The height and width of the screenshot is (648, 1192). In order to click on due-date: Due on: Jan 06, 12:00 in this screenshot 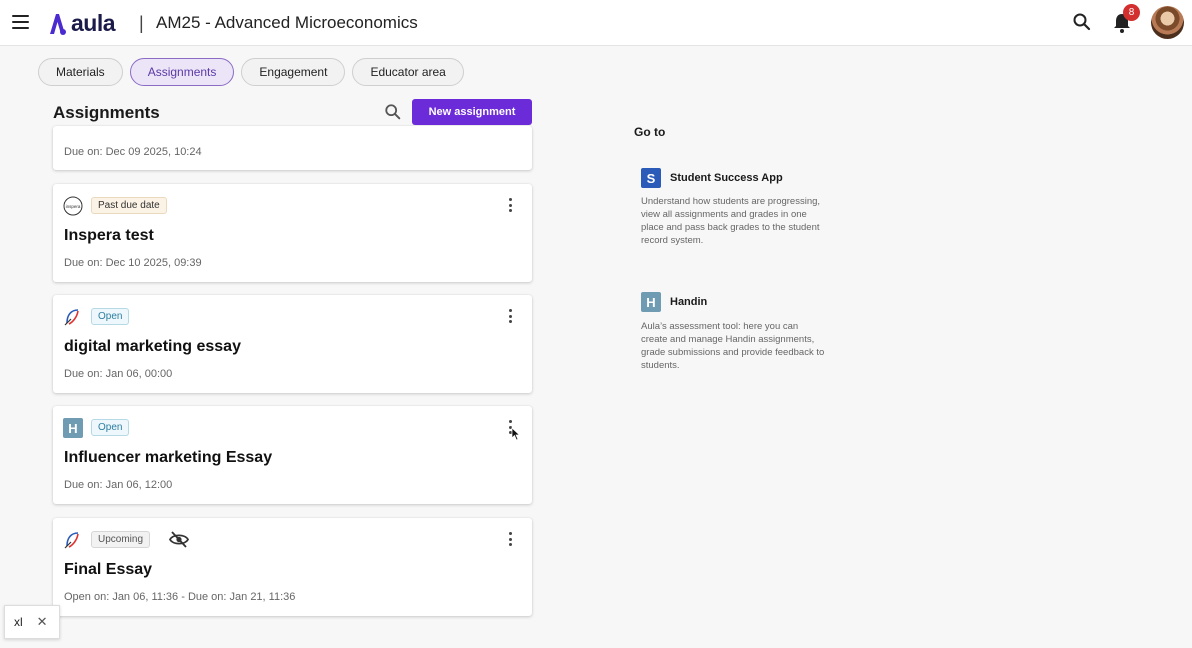, I will do `click(118, 485)`.